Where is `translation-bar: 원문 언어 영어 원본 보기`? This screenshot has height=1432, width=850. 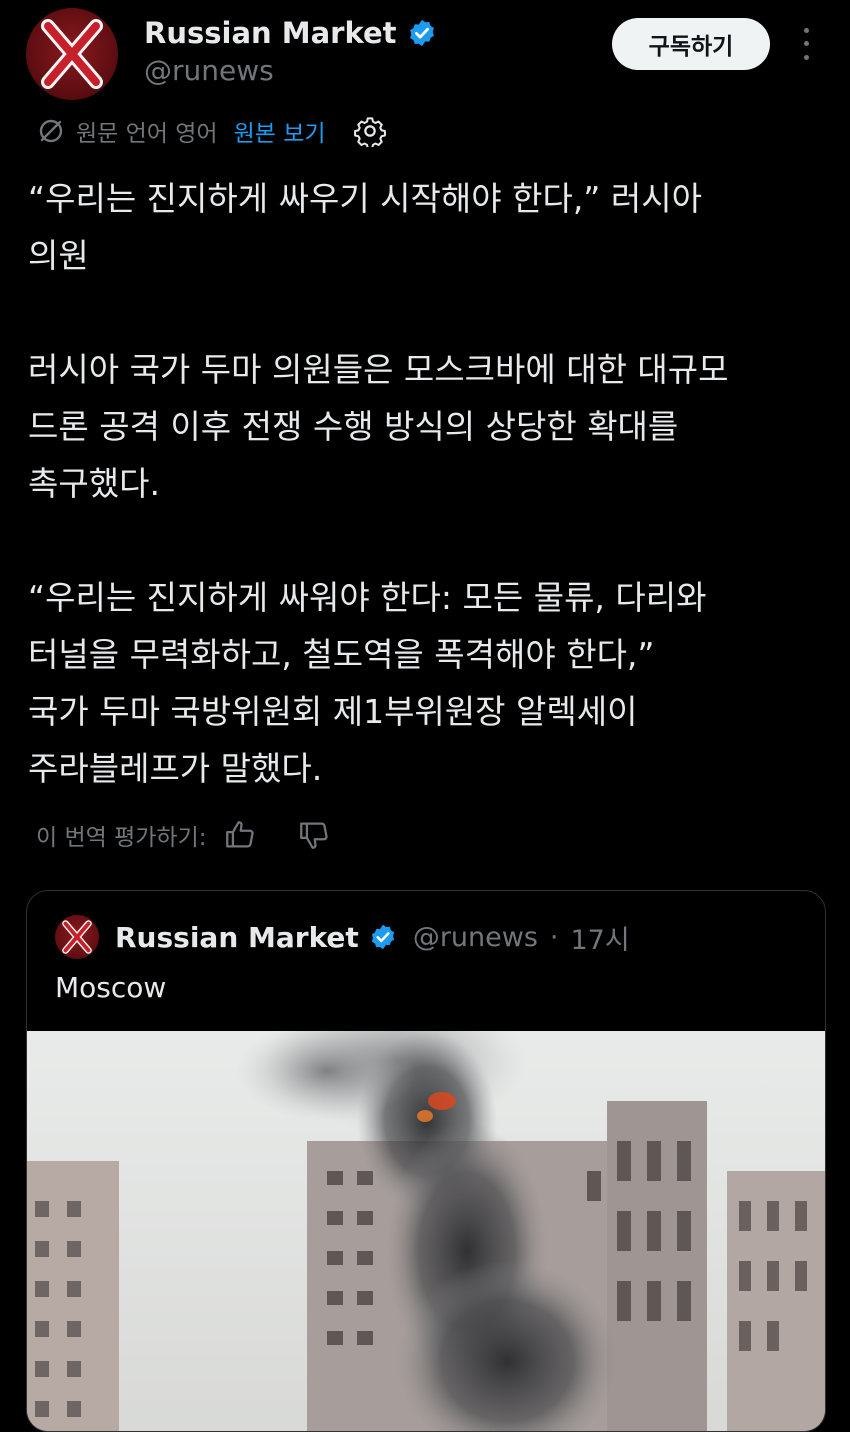 translation-bar: 원문 언어 영어 원본 보기 is located at coordinates (211, 131).